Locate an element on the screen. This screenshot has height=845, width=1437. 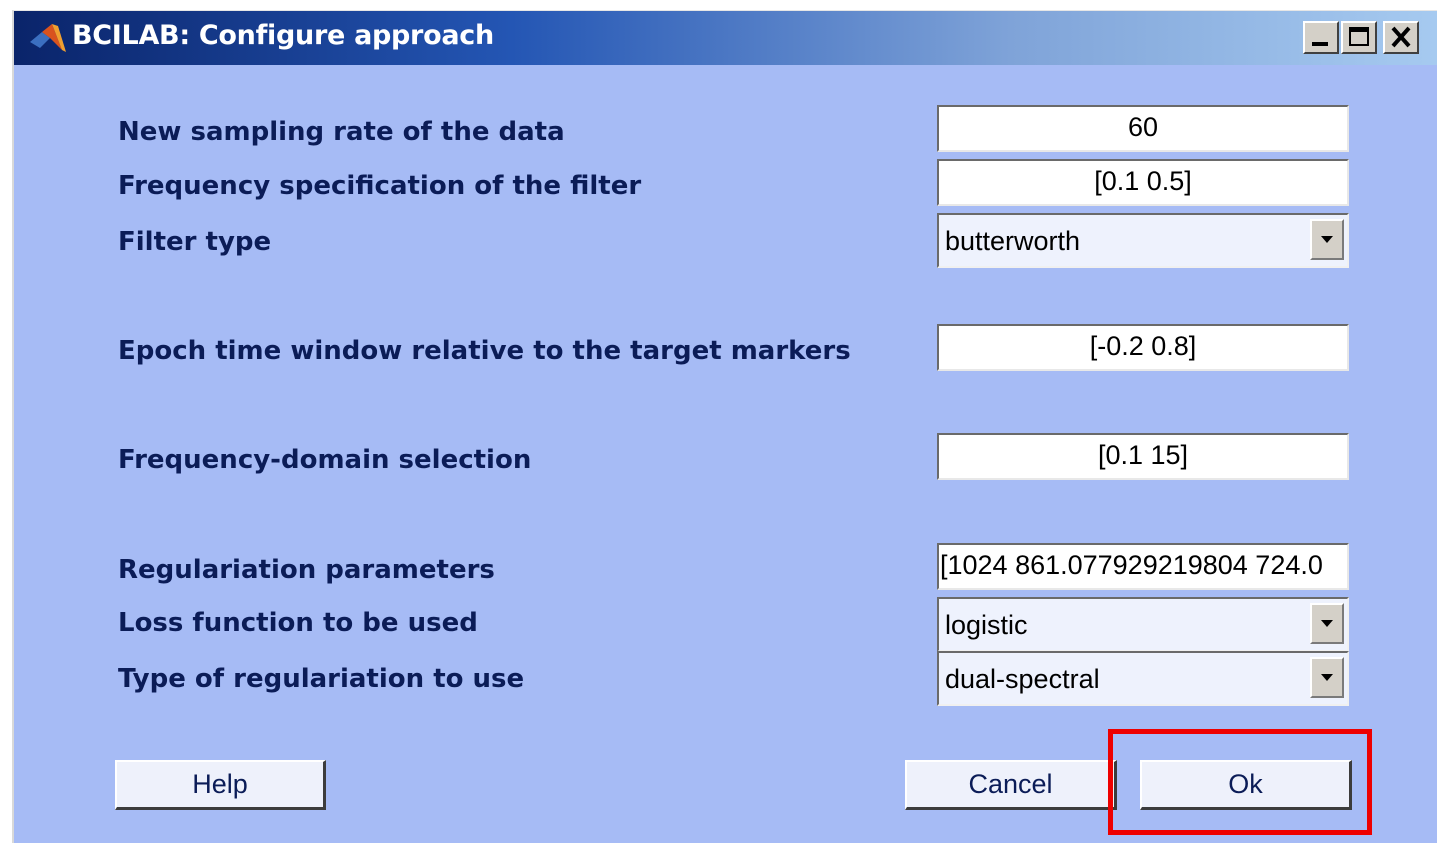
sampling-rate-label: New sampling rate of the data is located at coordinates (341, 132).